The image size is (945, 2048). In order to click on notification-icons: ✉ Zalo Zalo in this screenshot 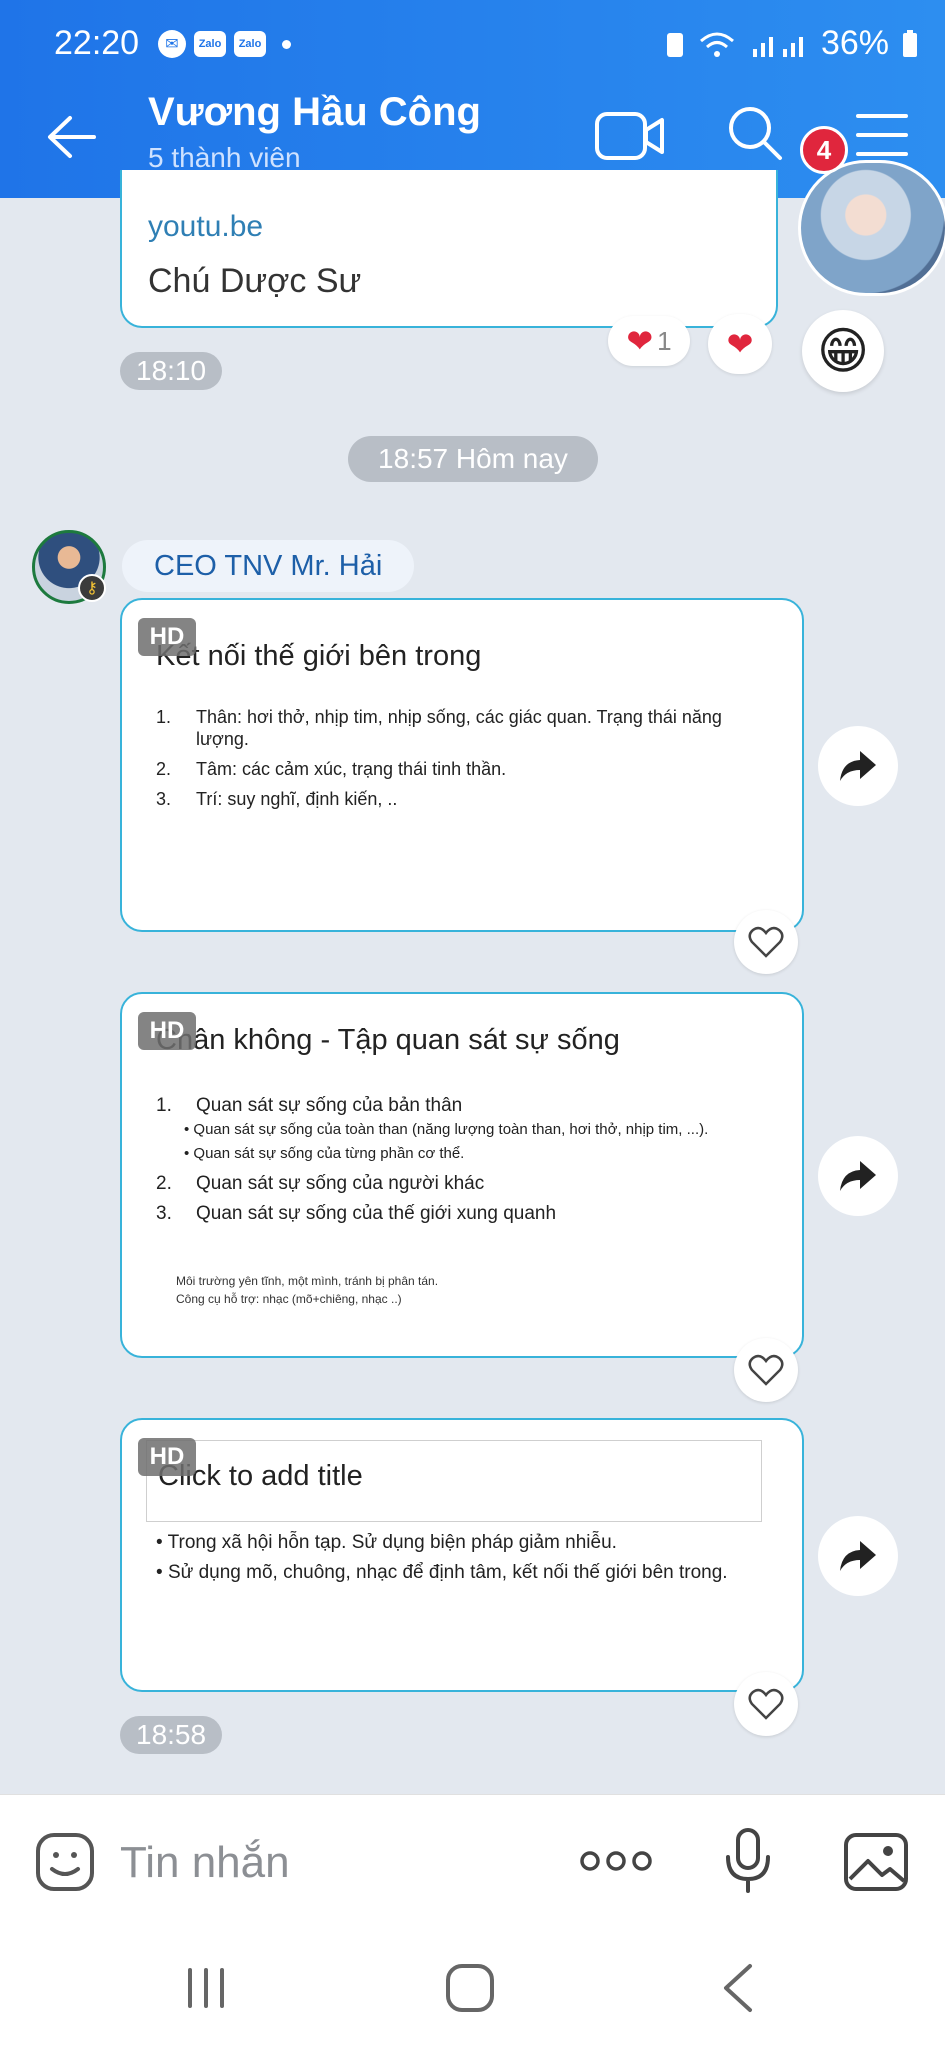, I will do `click(224, 44)`.